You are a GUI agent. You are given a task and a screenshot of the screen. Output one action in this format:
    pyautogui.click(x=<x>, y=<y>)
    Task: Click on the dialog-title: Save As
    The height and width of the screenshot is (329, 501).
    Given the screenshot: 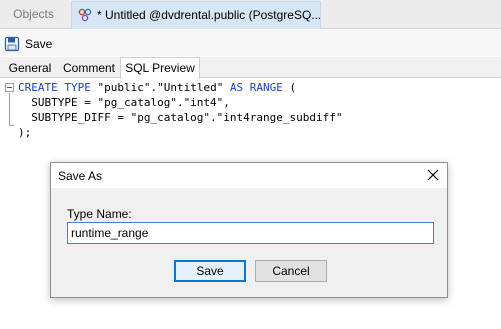 What is the action you would take?
    pyautogui.click(x=80, y=176)
    